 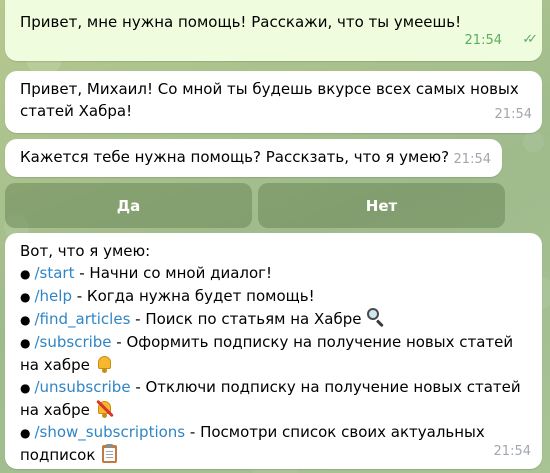 I want to click on message-intro: Вот, что я умею:, so click(x=85, y=251).